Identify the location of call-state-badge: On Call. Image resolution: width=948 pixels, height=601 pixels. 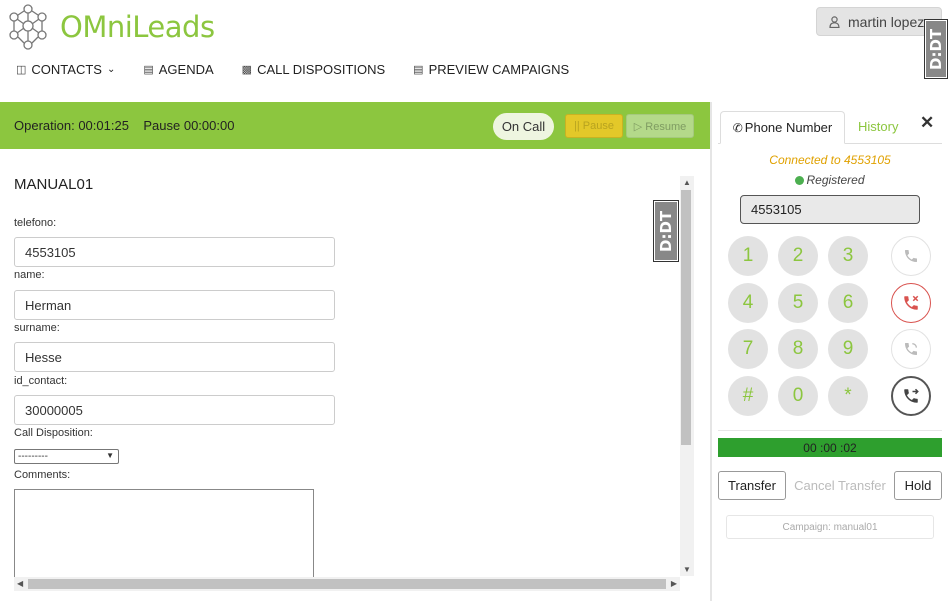
(523, 126).